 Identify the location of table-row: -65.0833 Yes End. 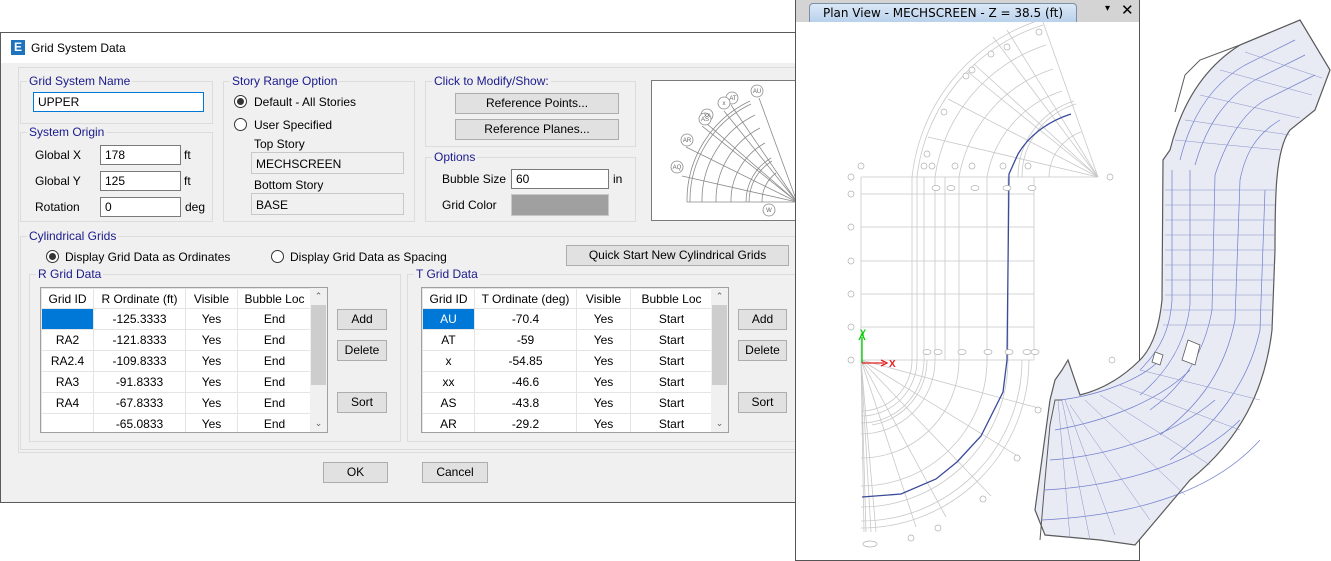
(176, 422).